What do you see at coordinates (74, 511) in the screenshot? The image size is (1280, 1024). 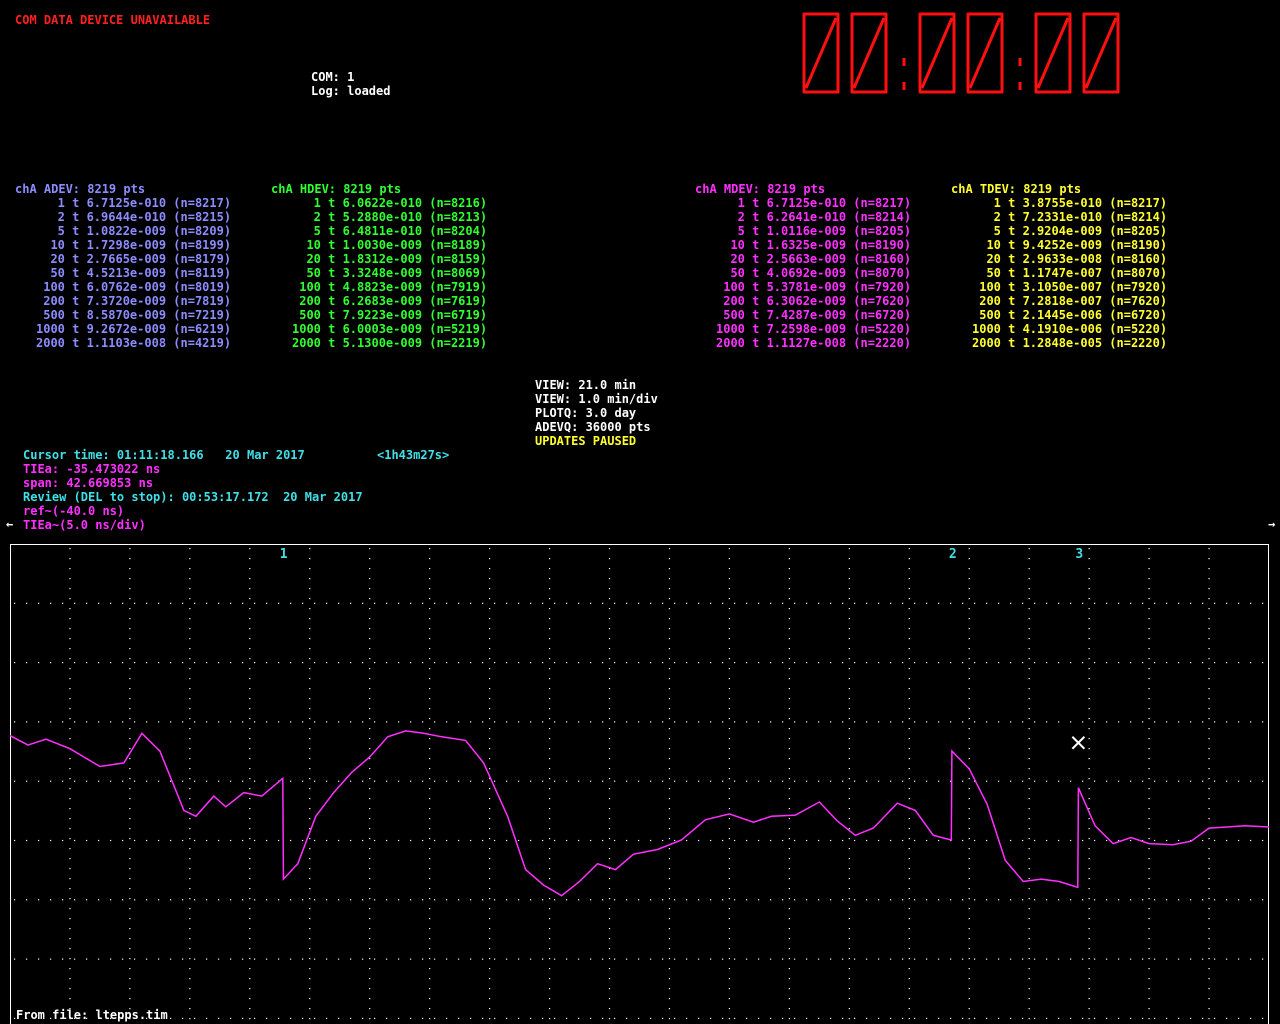 I see `reference-label: ref~(-40.0 ns)` at bounding box center [74, 511].